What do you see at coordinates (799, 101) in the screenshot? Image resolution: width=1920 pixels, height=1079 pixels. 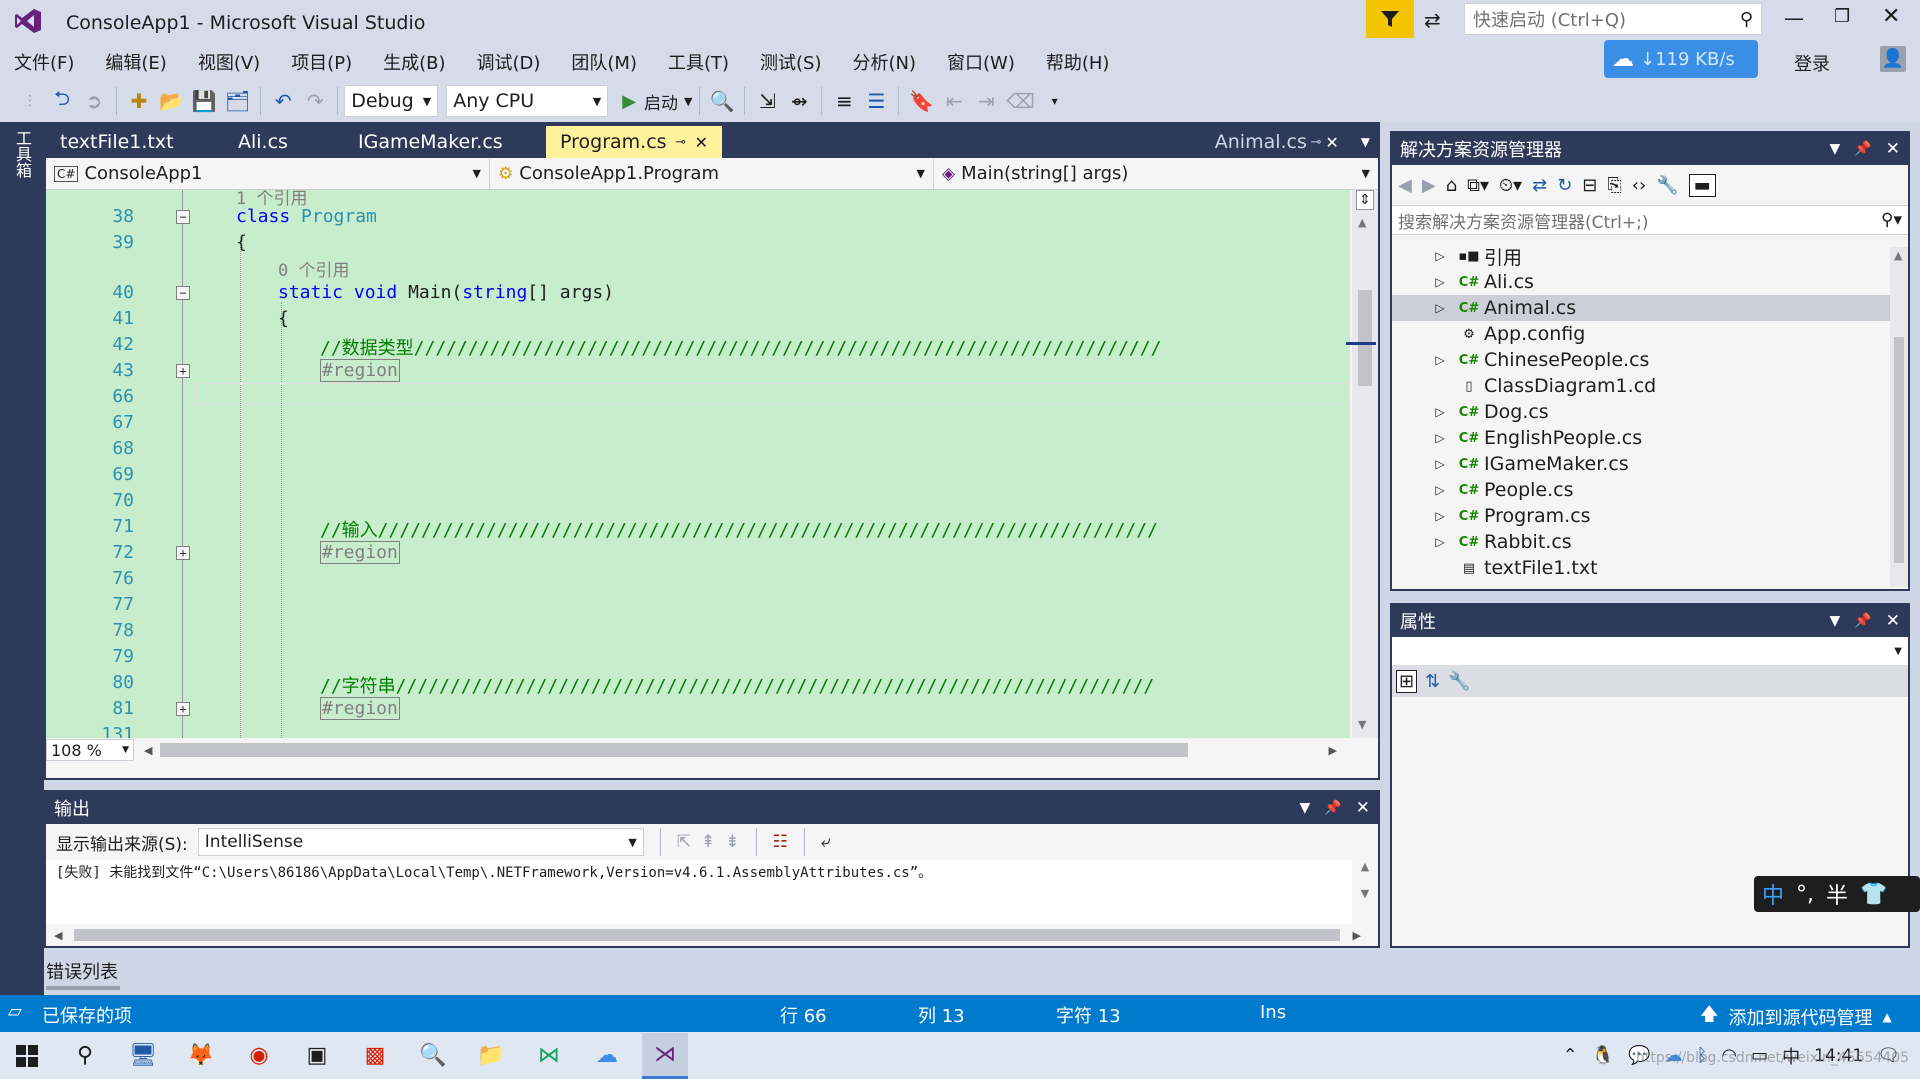 I see `step-over-icon: ⇴` at bounding box center [799, 101].